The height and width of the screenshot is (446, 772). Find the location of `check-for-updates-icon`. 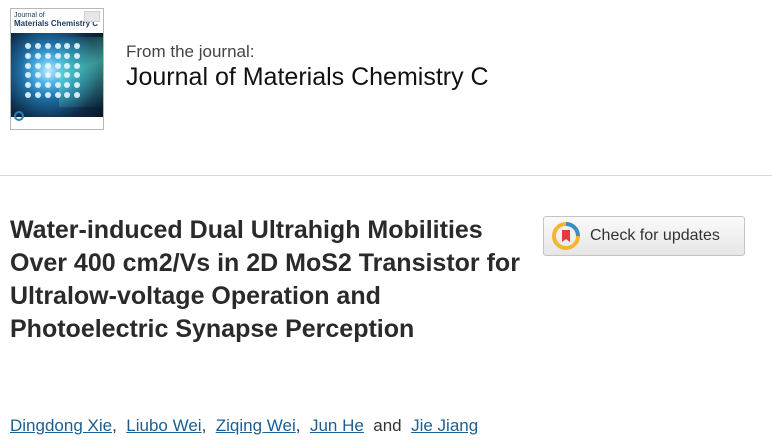

check-for-updates-icon is located at coordinates (566, 236).